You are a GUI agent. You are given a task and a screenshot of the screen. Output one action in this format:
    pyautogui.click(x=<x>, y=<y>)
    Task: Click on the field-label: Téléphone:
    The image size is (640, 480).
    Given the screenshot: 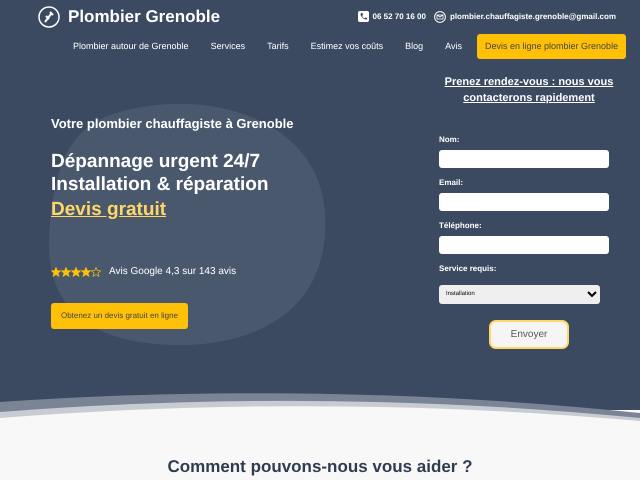 What is the action you would take?
    pyautogui.click(x=461, y=226)
    